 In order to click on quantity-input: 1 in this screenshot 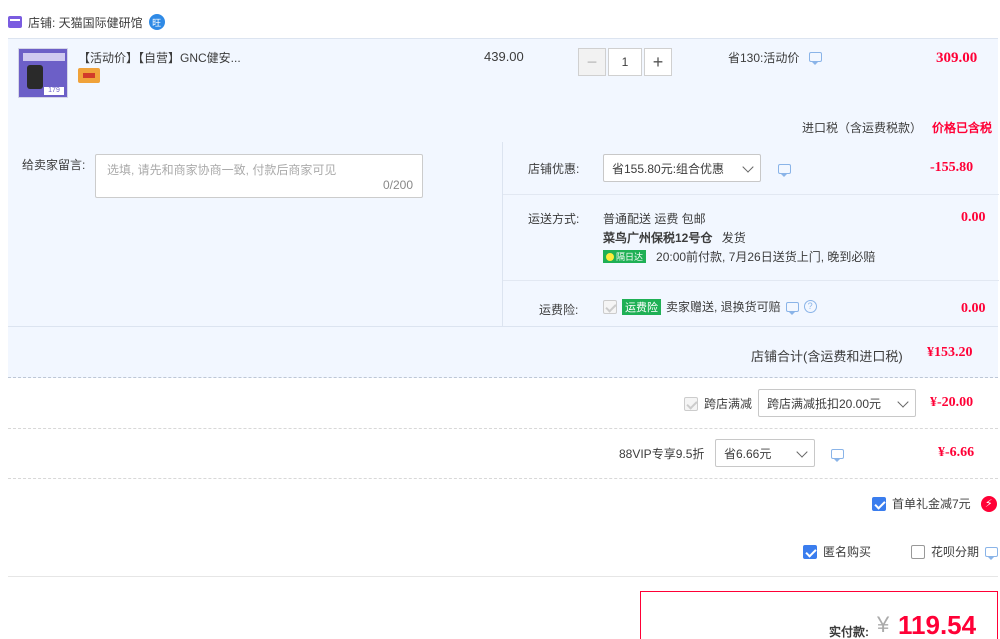, I will do `click(625, 62)`.